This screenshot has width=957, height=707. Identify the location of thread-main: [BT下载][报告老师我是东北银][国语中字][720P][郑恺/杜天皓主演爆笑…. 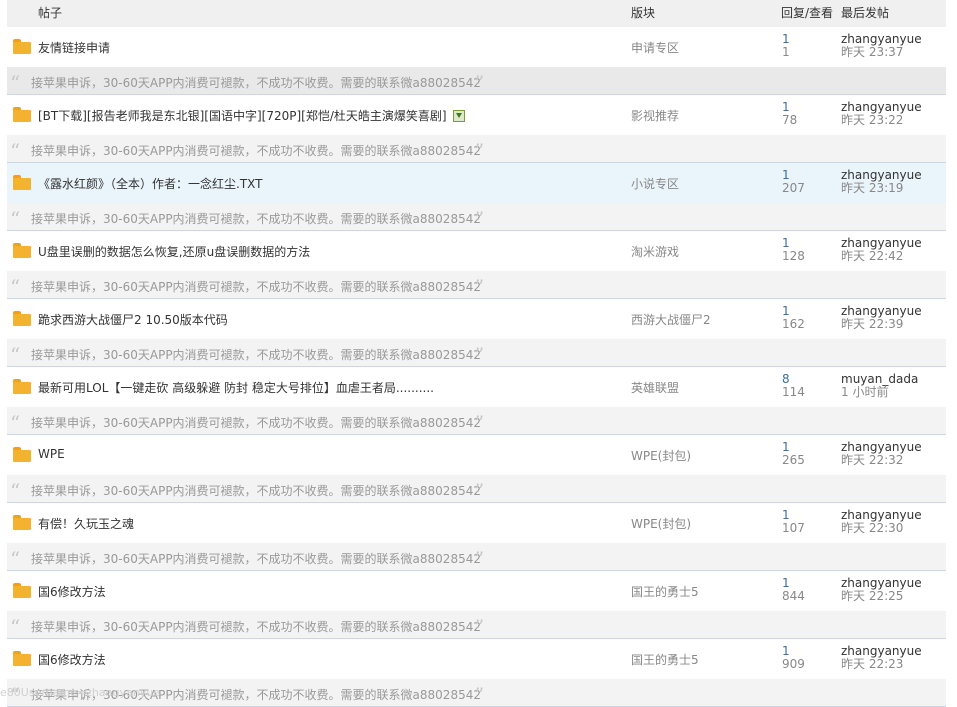
(476, 115).